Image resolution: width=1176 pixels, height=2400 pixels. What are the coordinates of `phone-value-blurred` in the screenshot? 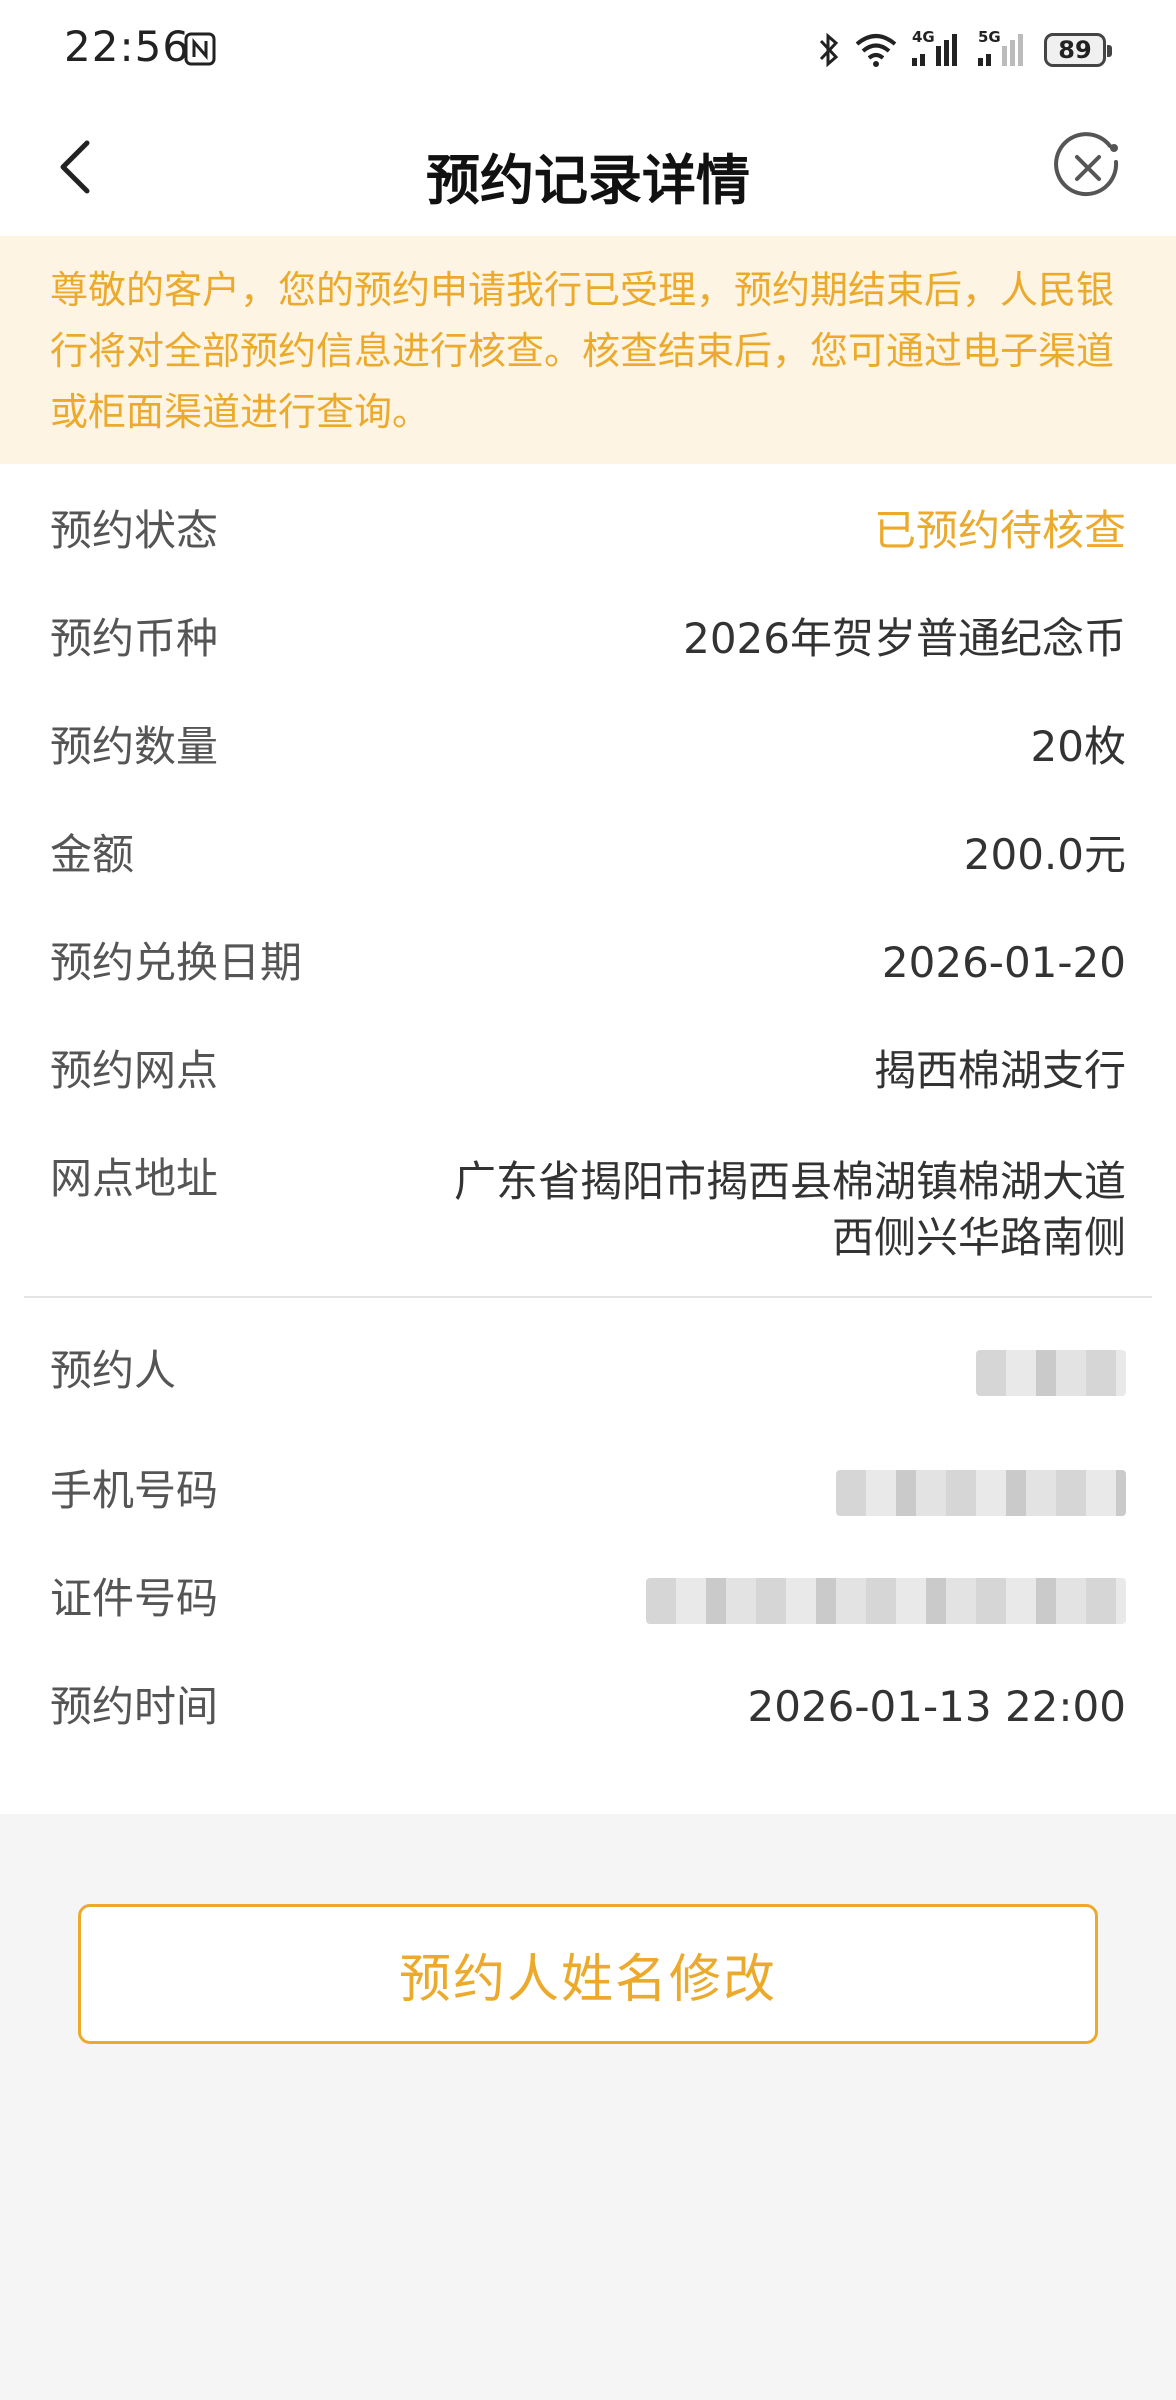 It's located at (981, 1493).